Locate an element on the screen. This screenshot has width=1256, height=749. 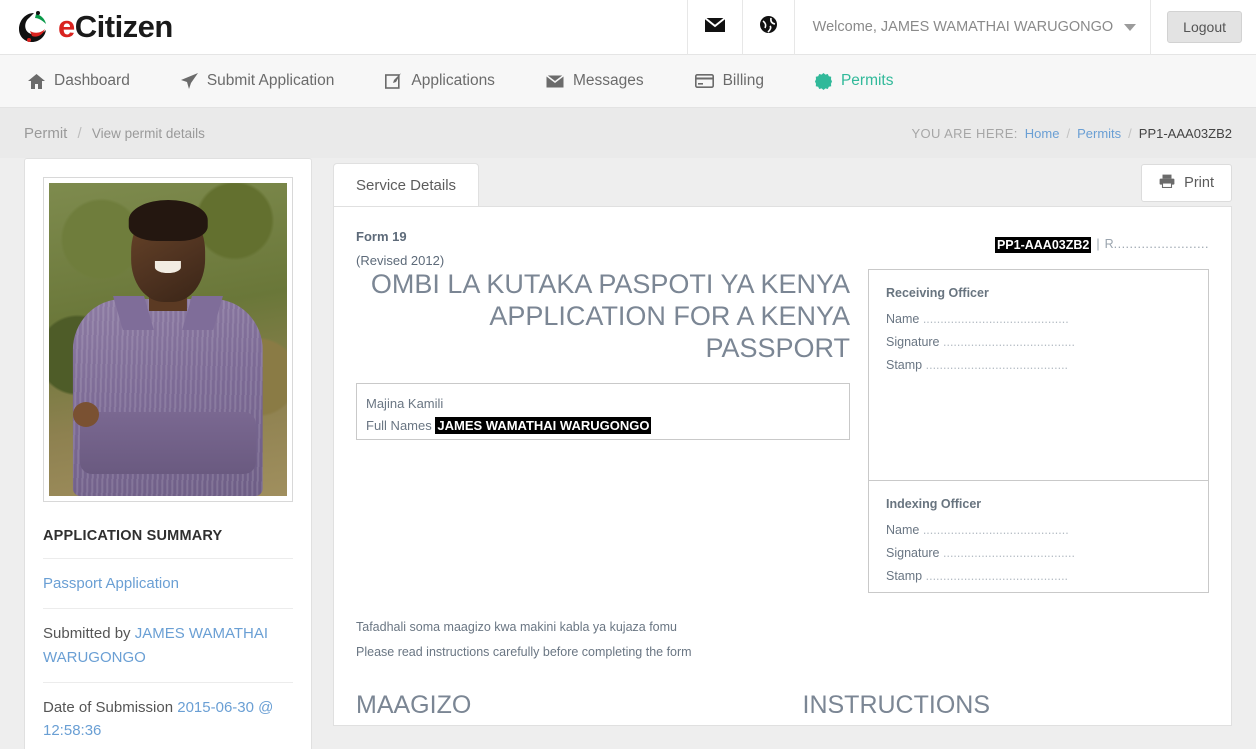
brand-citizen-text: Citizen is located at coordinates (124, 26).